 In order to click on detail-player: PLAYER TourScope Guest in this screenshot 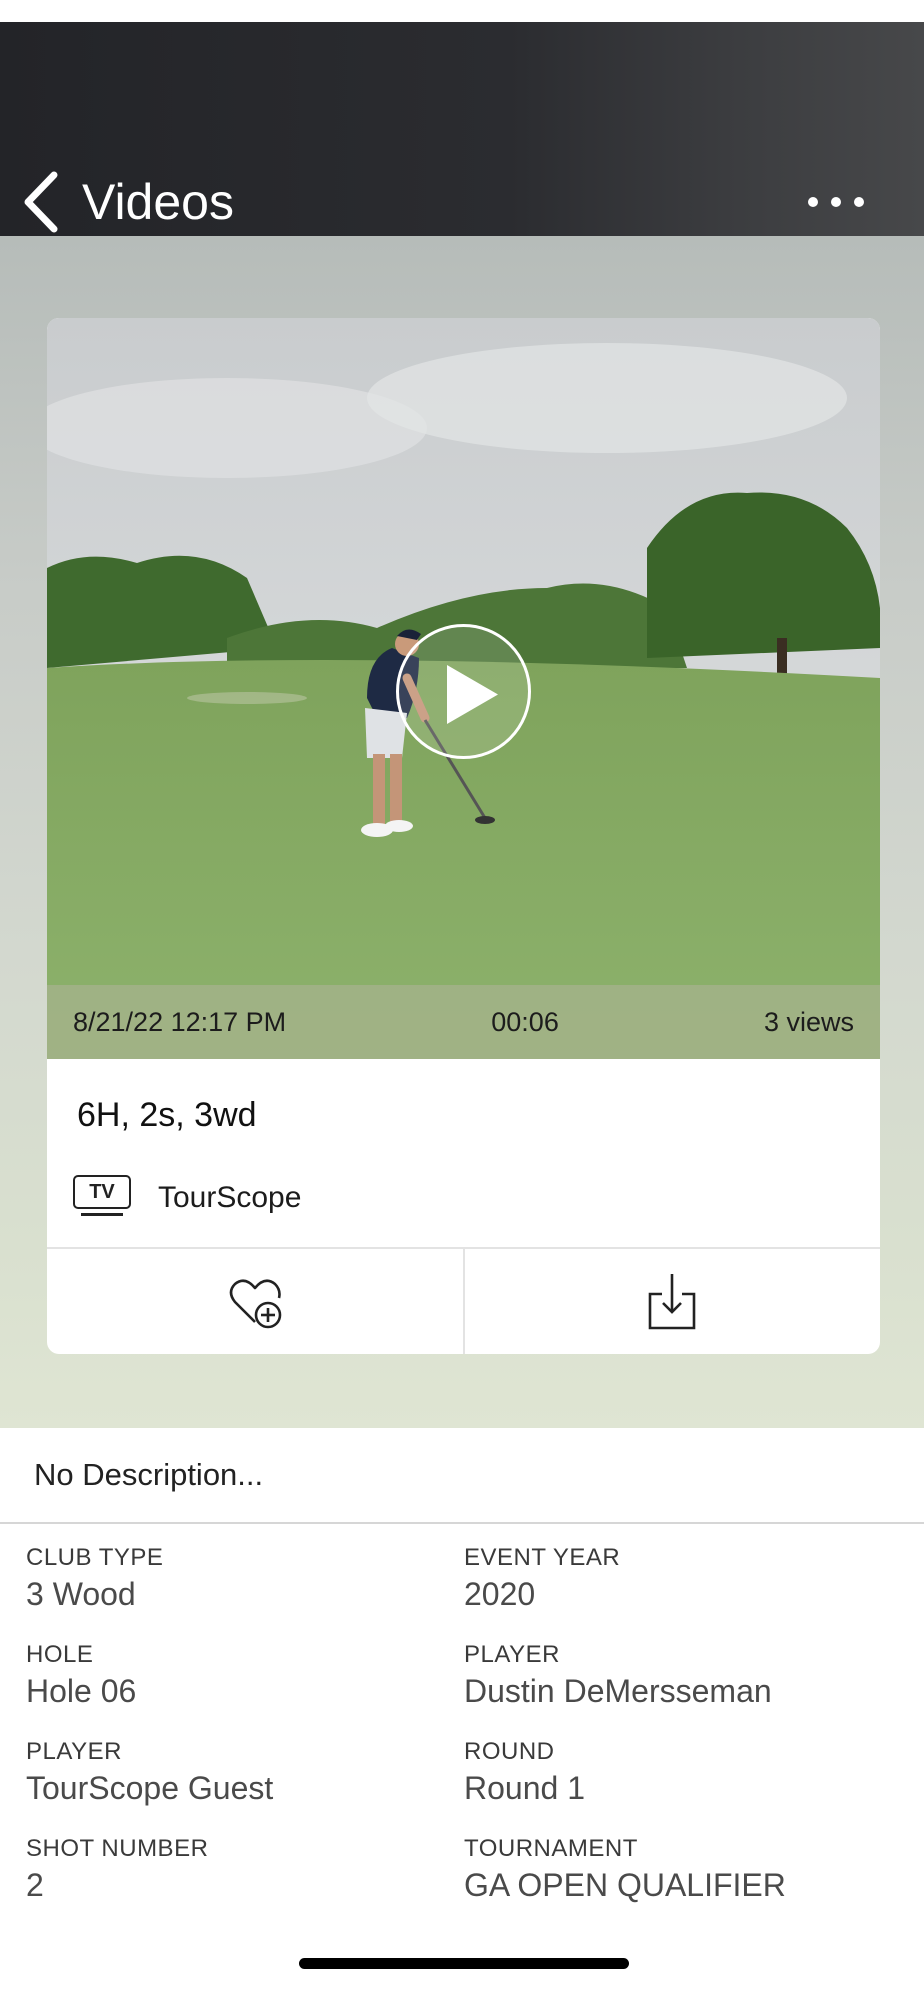, I will do `click(149, 1772)`.